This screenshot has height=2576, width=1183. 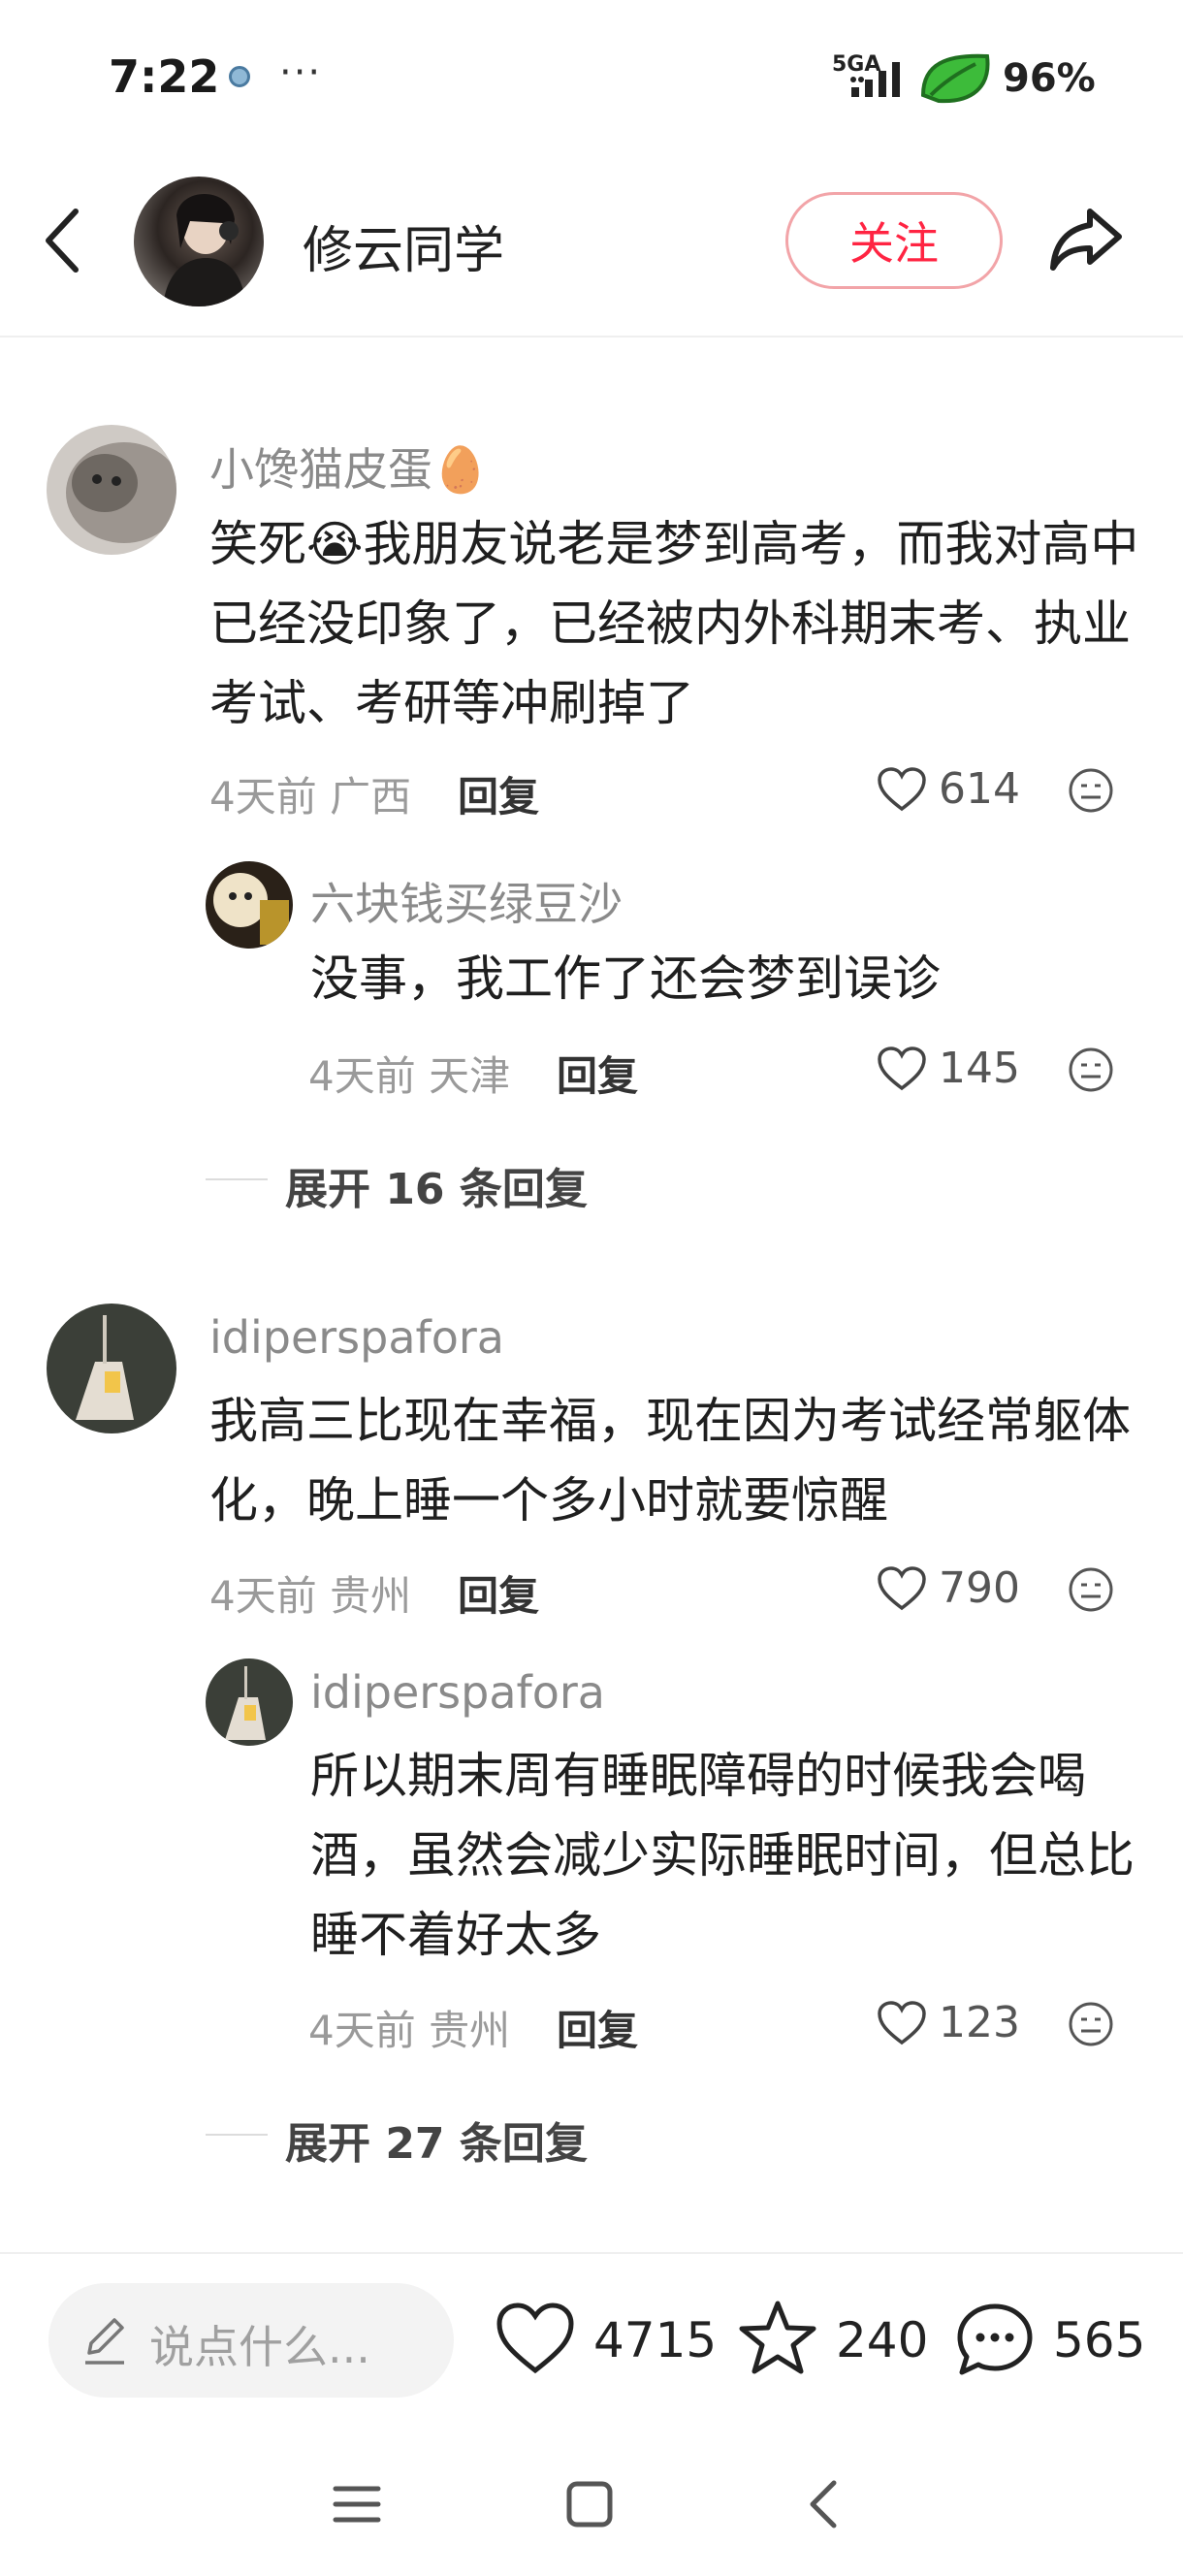 I want to click on battery-percent: 96%, so click(x=1049, y=78).